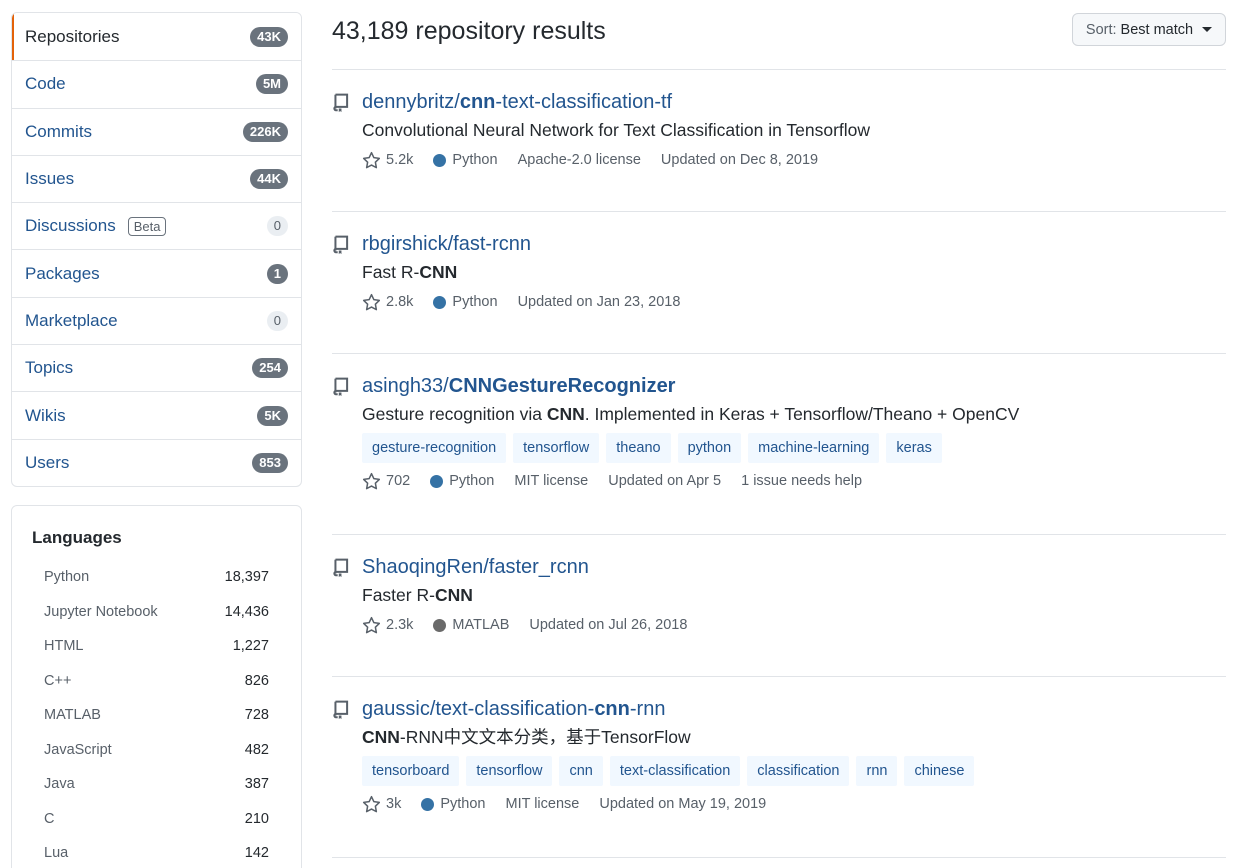 Image resolution: width=1249 pixels, height=868 pixels. Describe the element at coordinates (156, 646) in the screenshot. I see `language-filter-html: HTML 1,227` at that location.